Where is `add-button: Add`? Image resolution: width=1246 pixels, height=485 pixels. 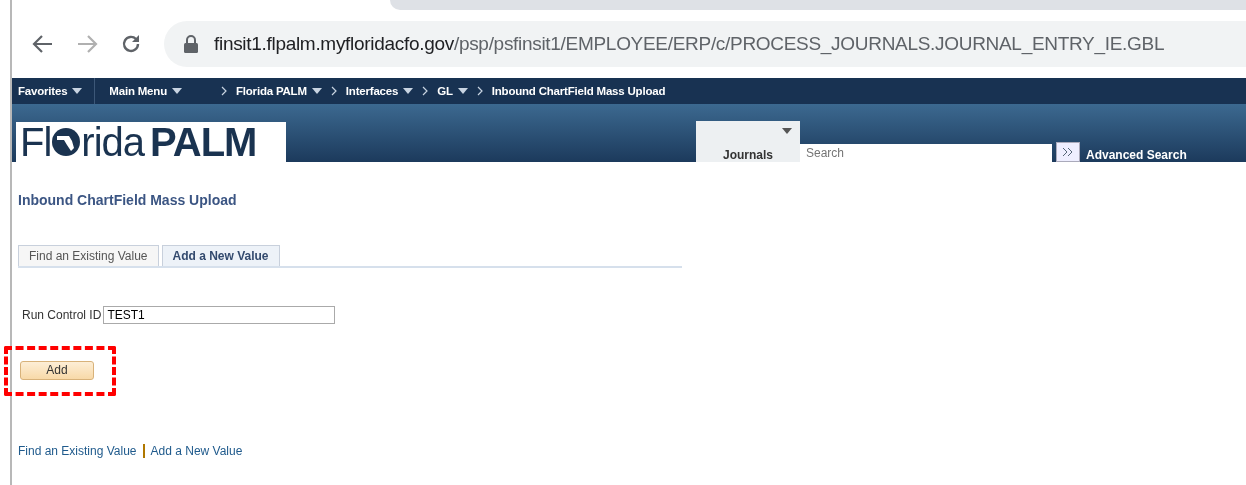 add-button: Add is located at coordinates (57, 370).